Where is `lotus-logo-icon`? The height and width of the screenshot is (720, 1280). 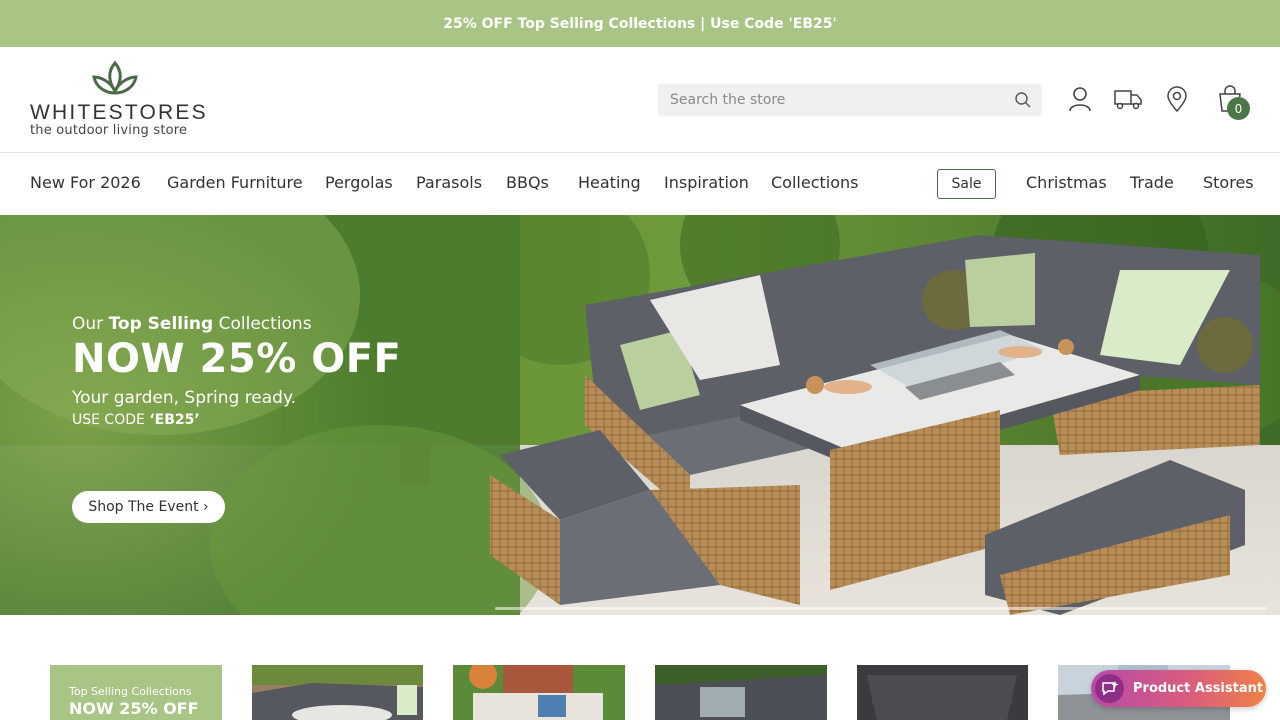 lotus-logo-icon is located at coordinates (115, 78).